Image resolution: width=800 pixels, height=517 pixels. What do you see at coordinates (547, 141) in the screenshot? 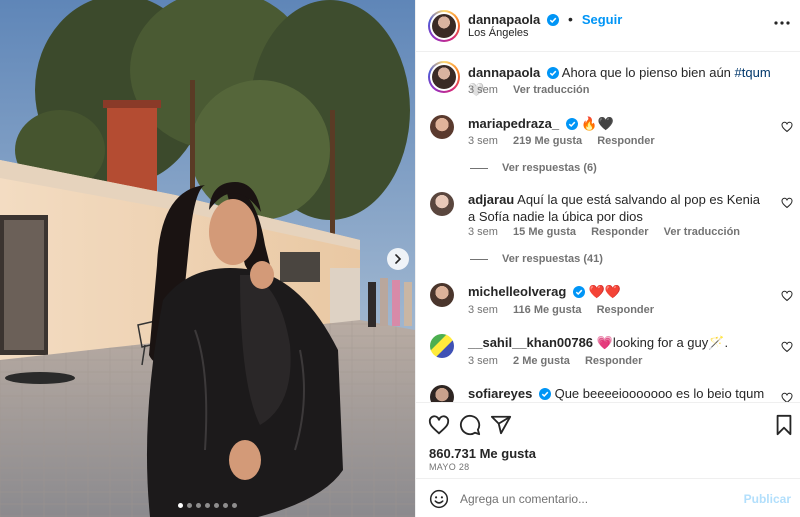
I see `comment-likes: 219 Me gusta` at bounding box center [547, 141].